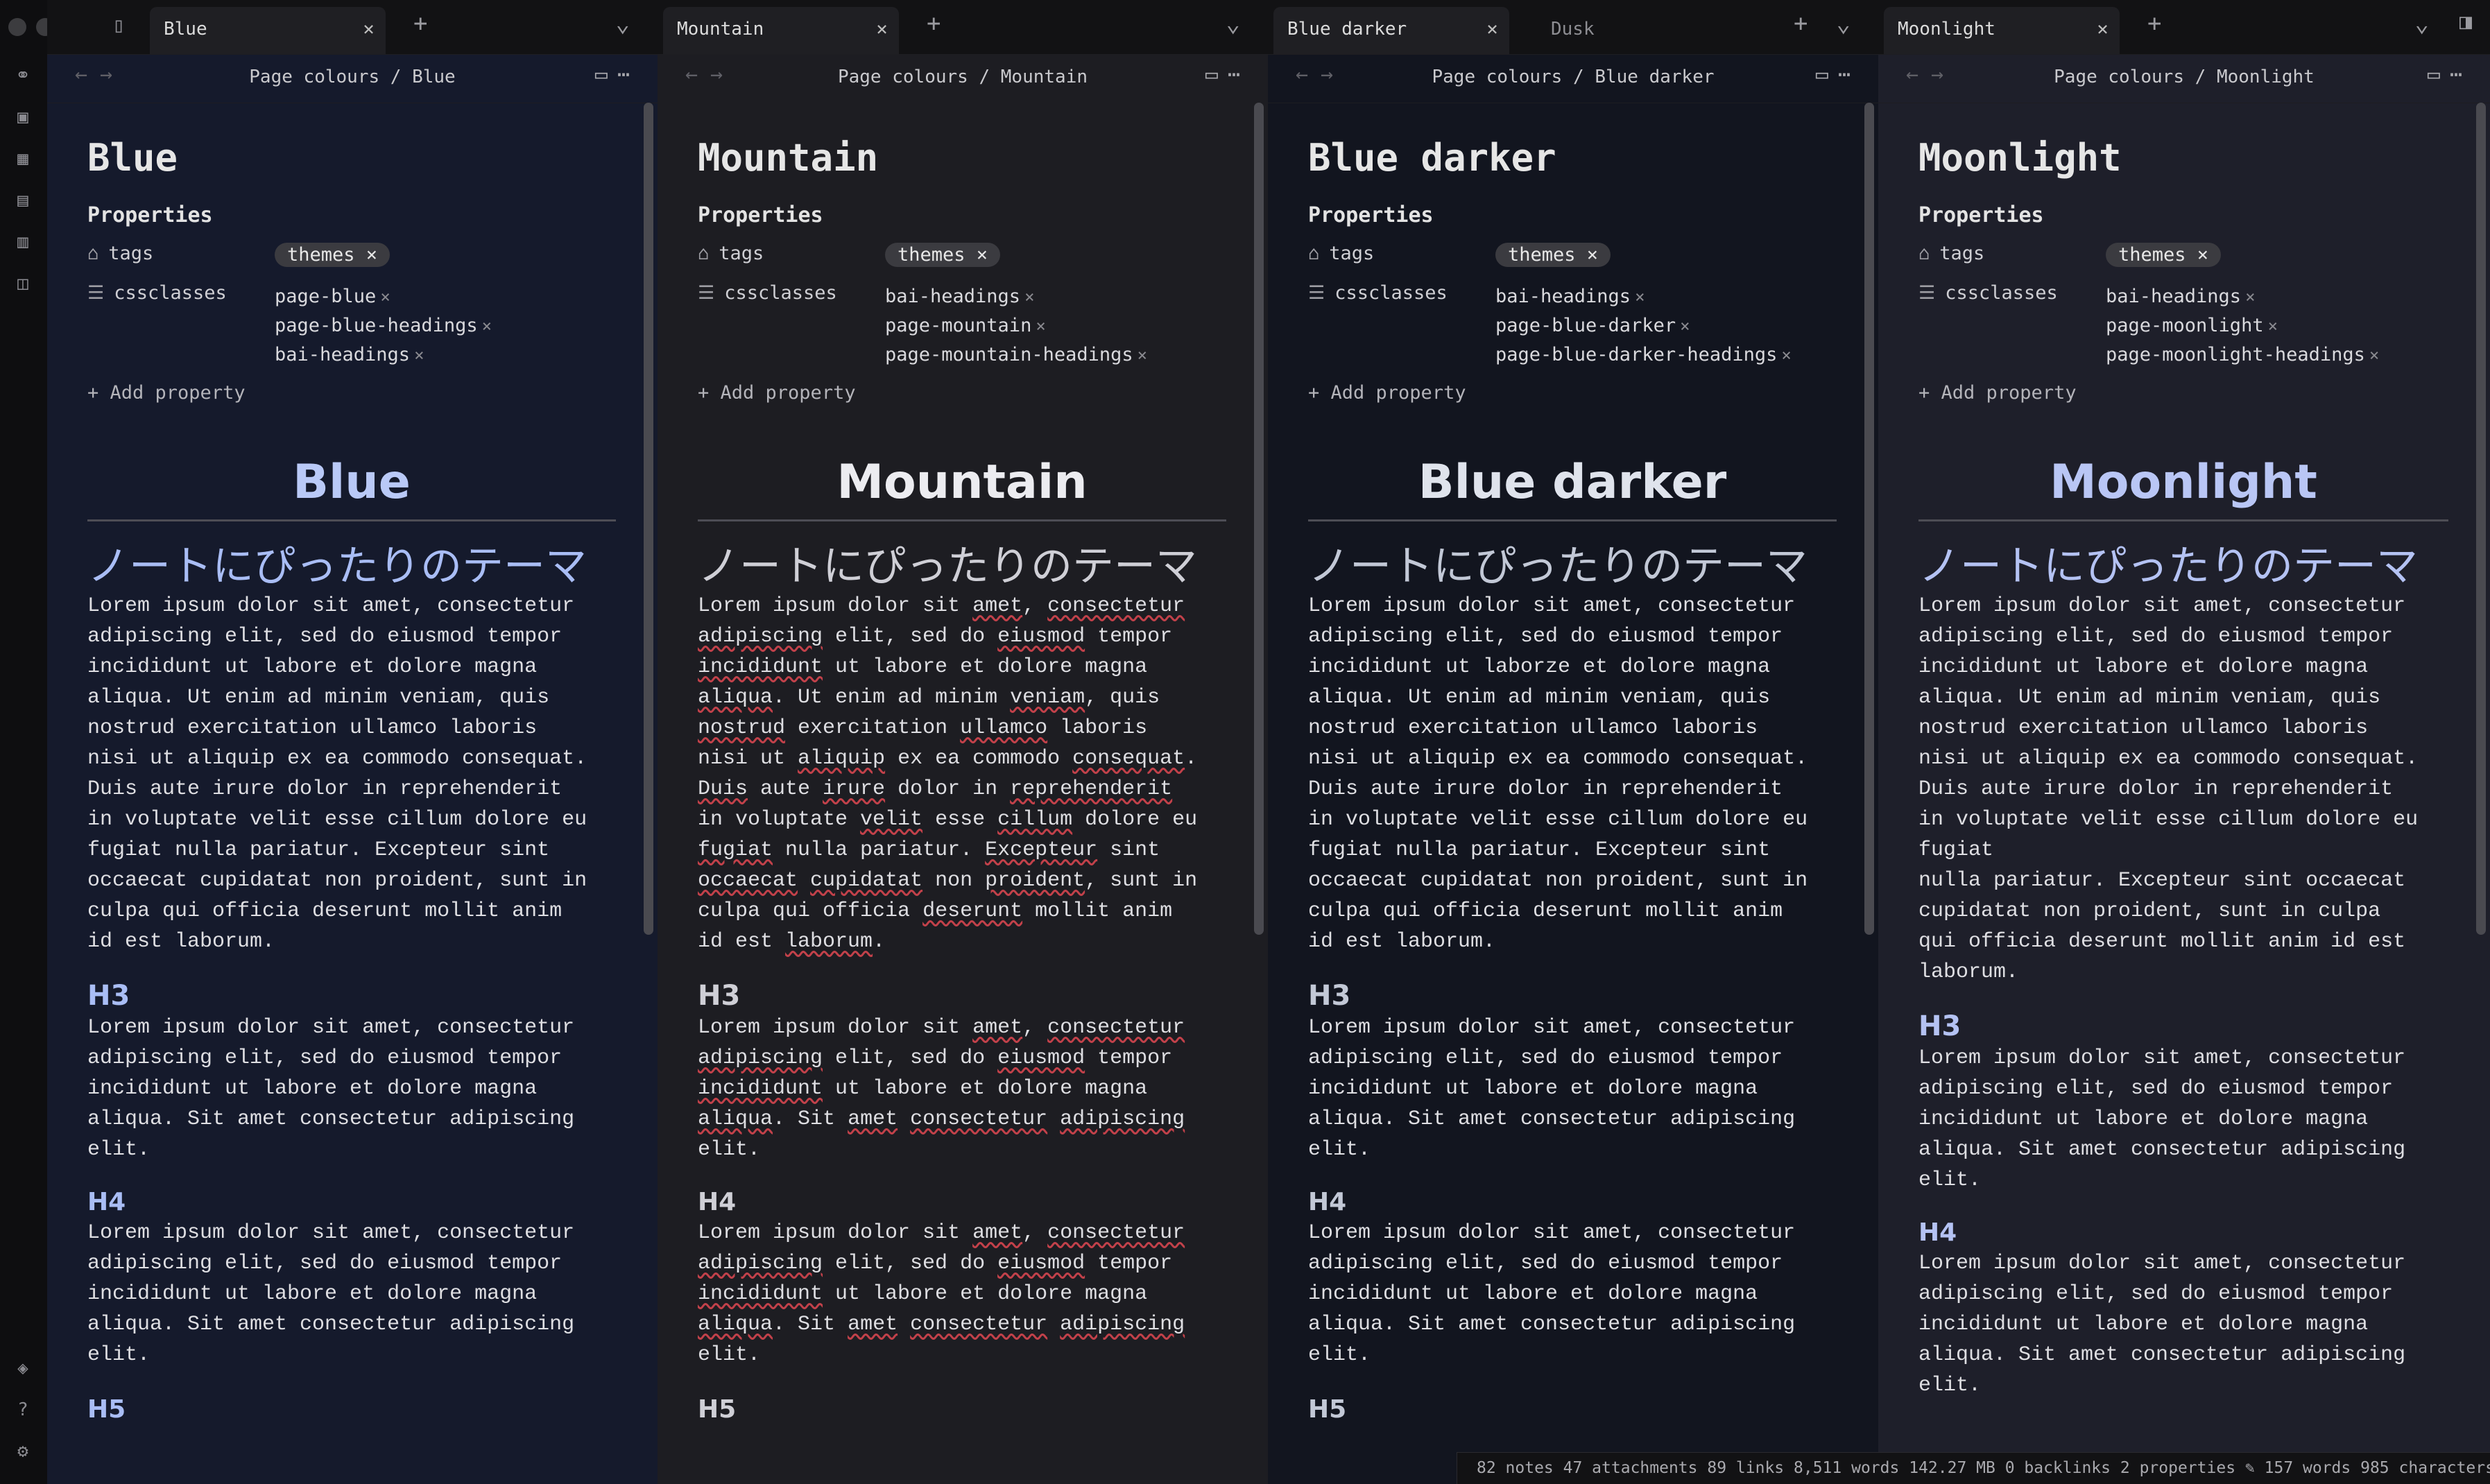 The height and width of the screenshot is (1484, 2490). What do you see at coordinates (1128, 758) in the screenshot?
I see `spelling-error: consequat` at bounding box center [1128, 758].